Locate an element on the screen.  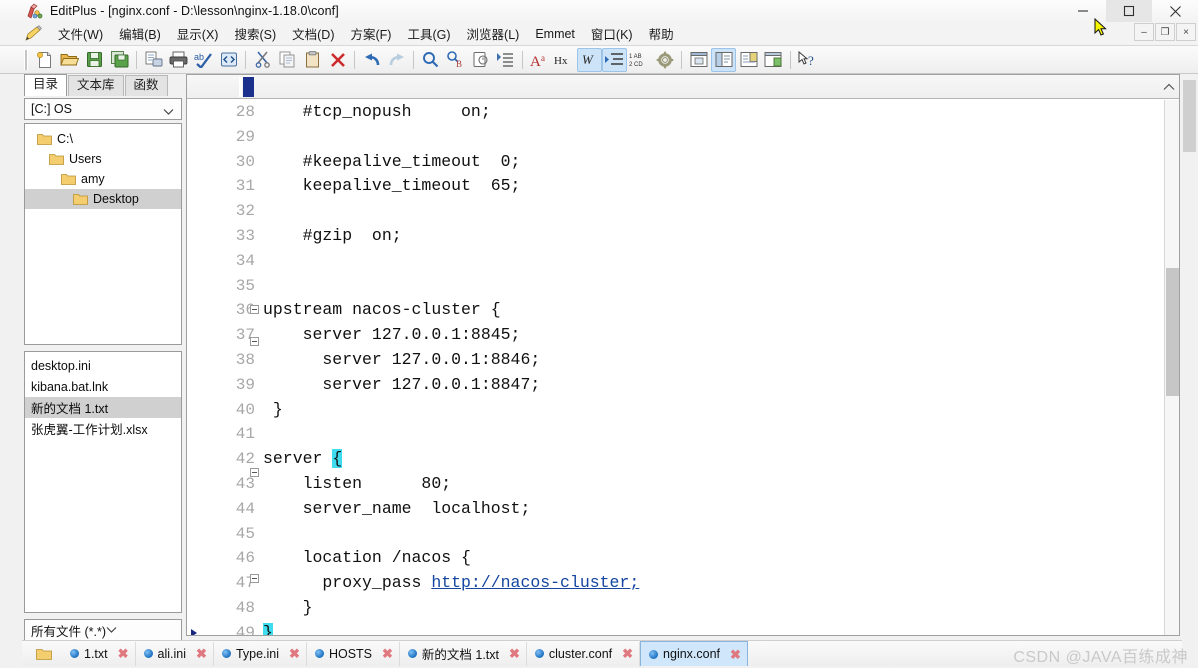
spellcheck-button: ab is located at coordinates (203, 60).